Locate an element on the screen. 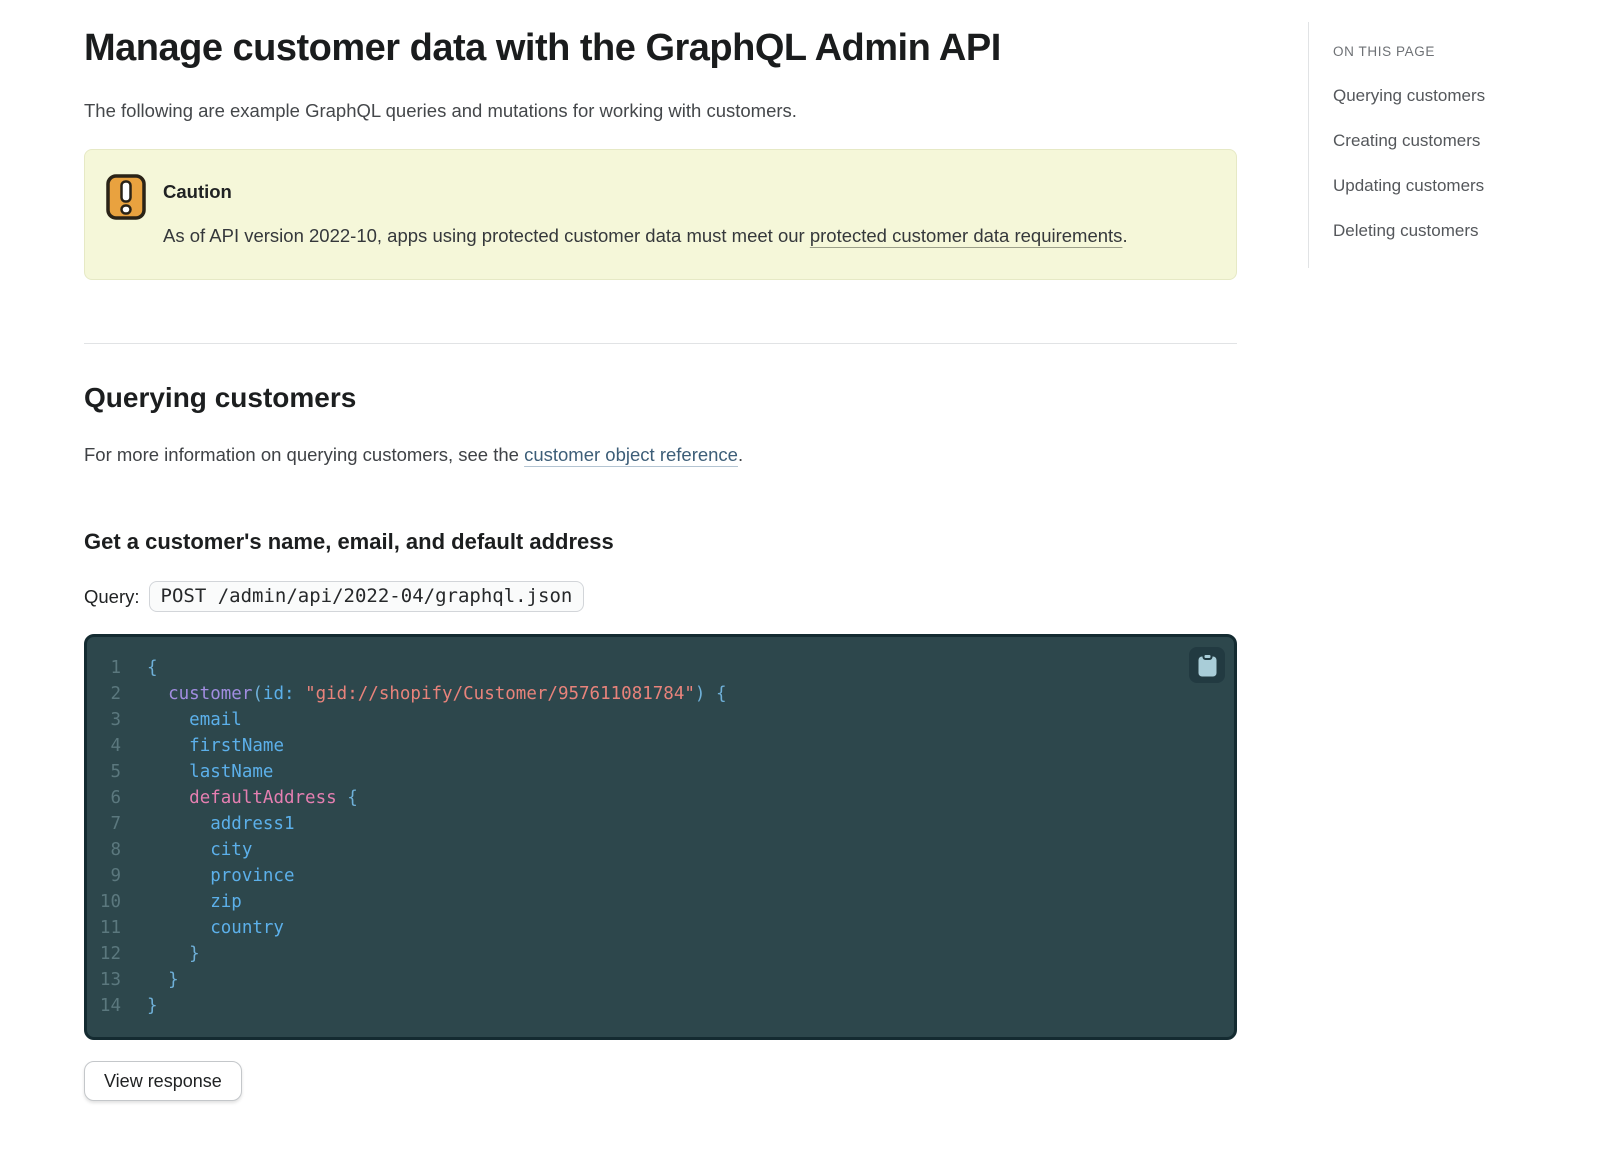 Image resolution: width=1600 pixels, height=1169 pixels. code-line: 7 address1 is located at coordinates (660, 824).